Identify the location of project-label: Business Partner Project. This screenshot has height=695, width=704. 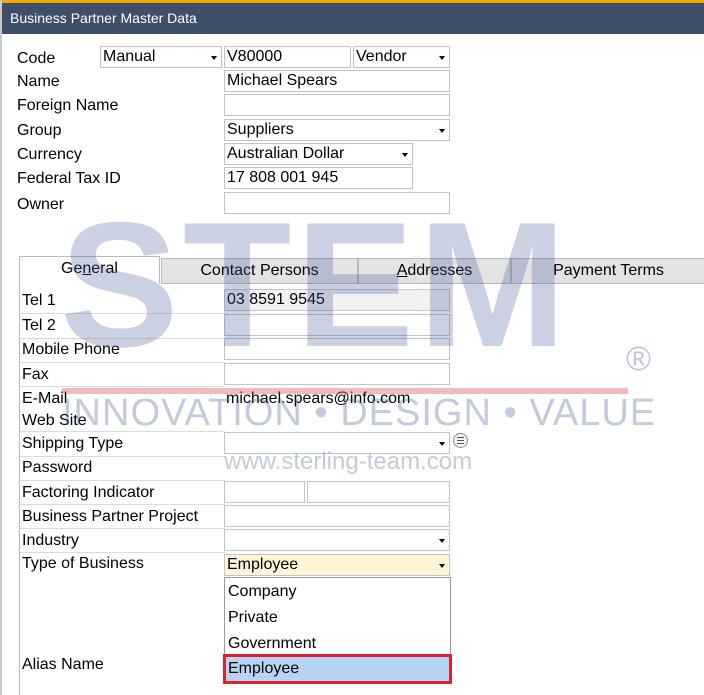
(110, 516).